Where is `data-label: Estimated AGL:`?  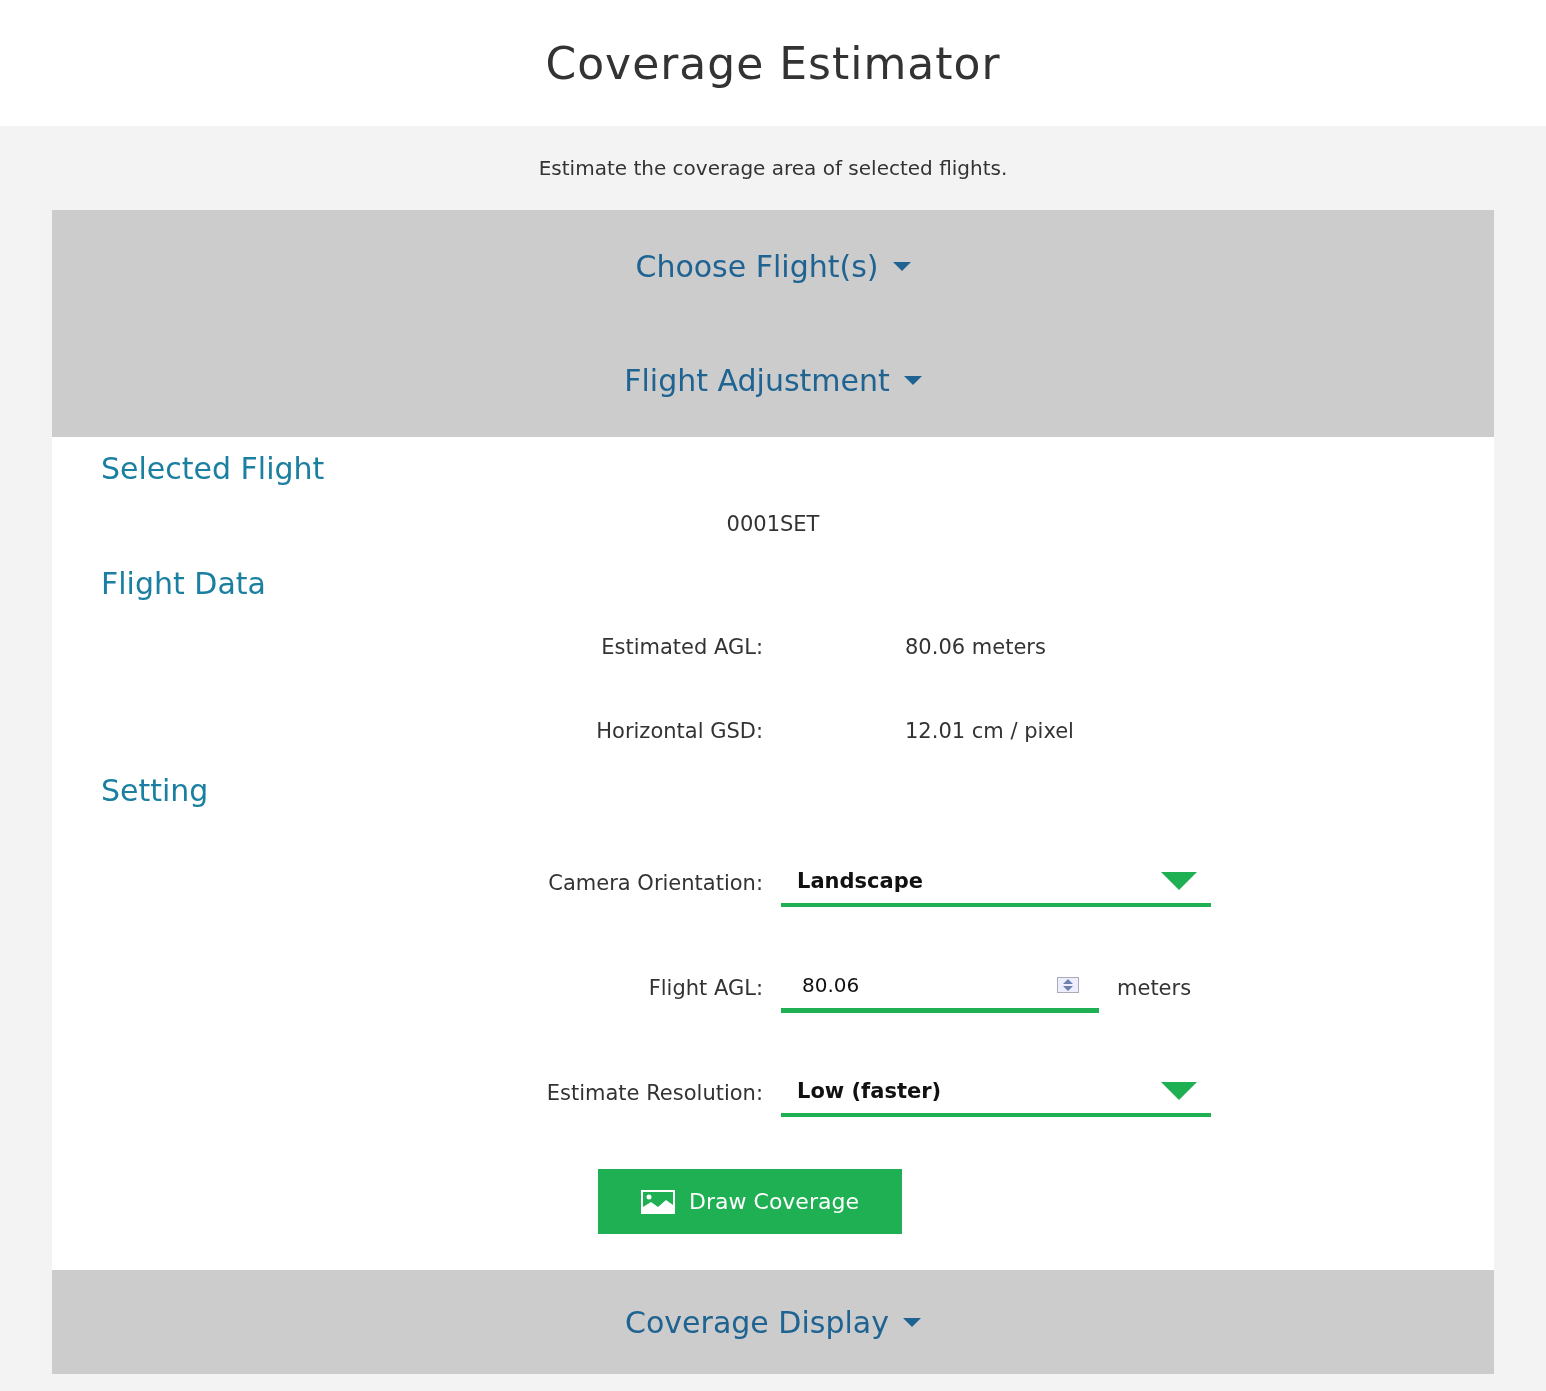 data-label: Estimated AGL: is located at coordinates (682, 647).